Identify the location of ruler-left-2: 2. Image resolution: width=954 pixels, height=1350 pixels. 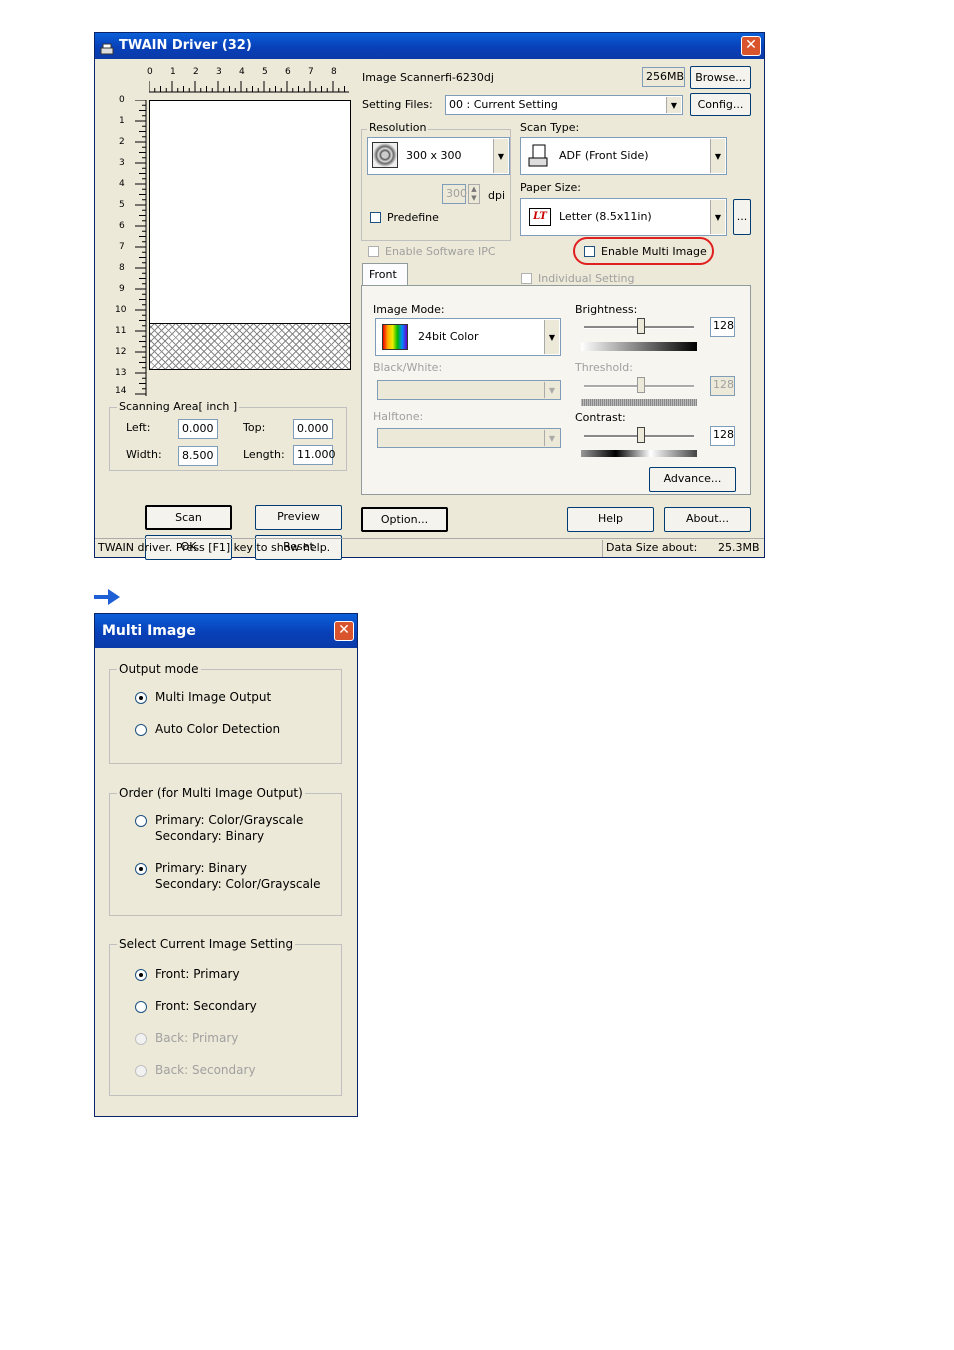
(122, 142).